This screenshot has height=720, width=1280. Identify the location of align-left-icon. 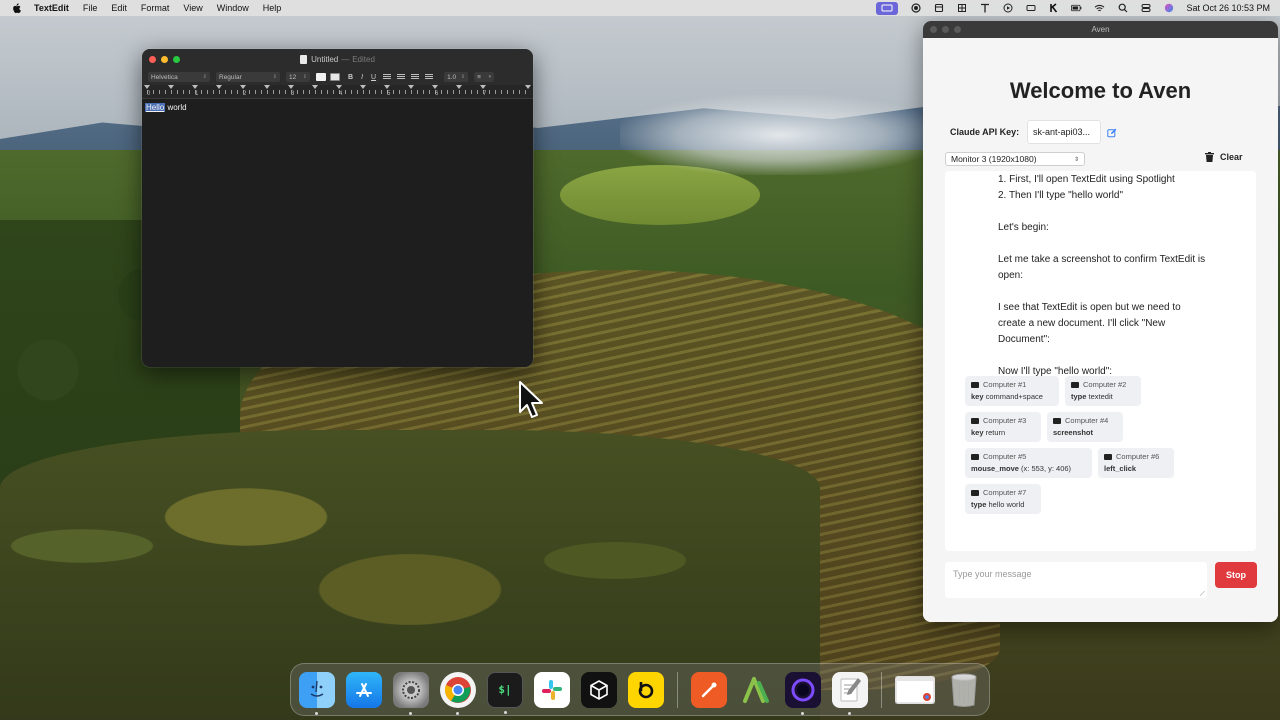
(387, 77).